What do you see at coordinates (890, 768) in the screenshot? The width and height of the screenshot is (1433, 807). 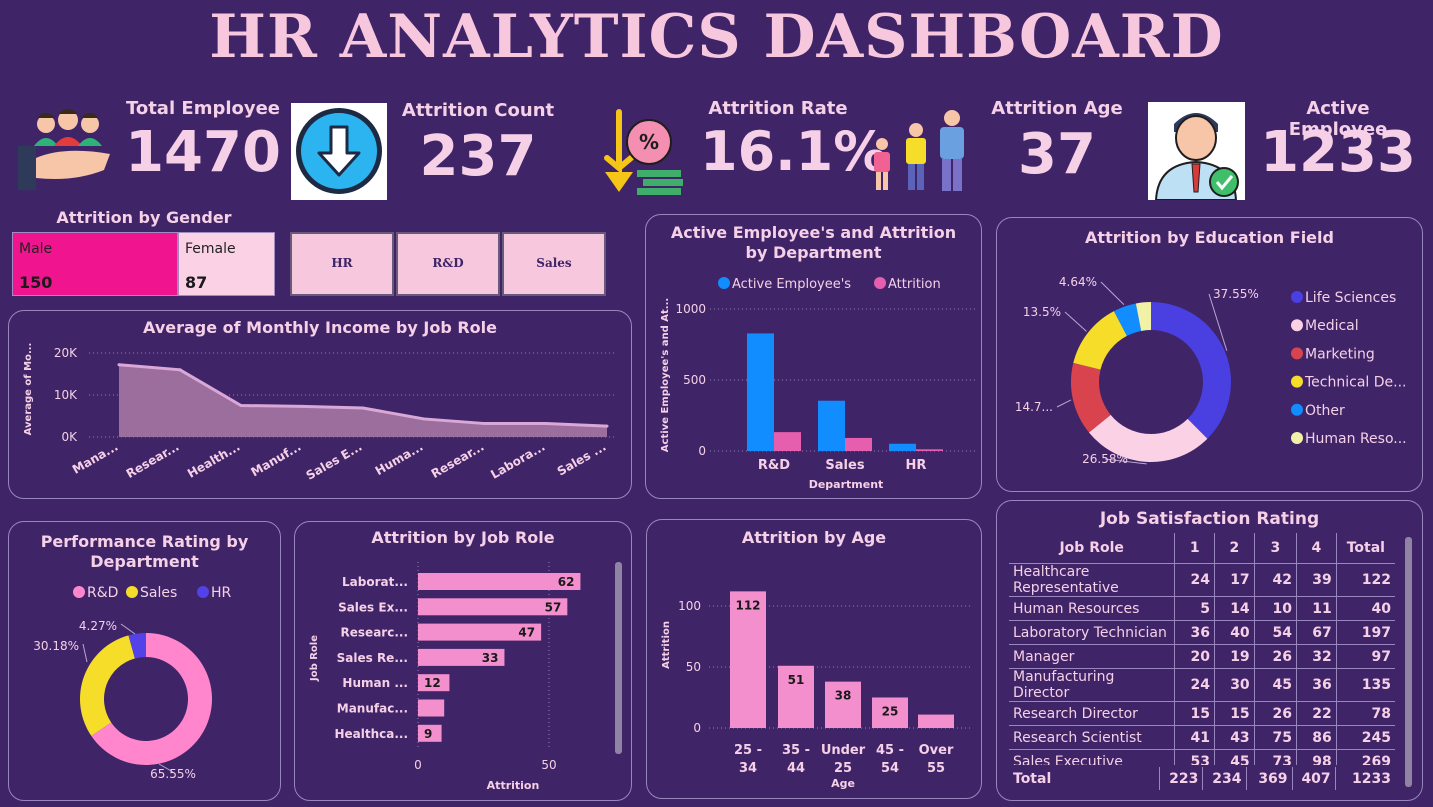 I see `age-xtick: 54` at bounding box center [890, 768].